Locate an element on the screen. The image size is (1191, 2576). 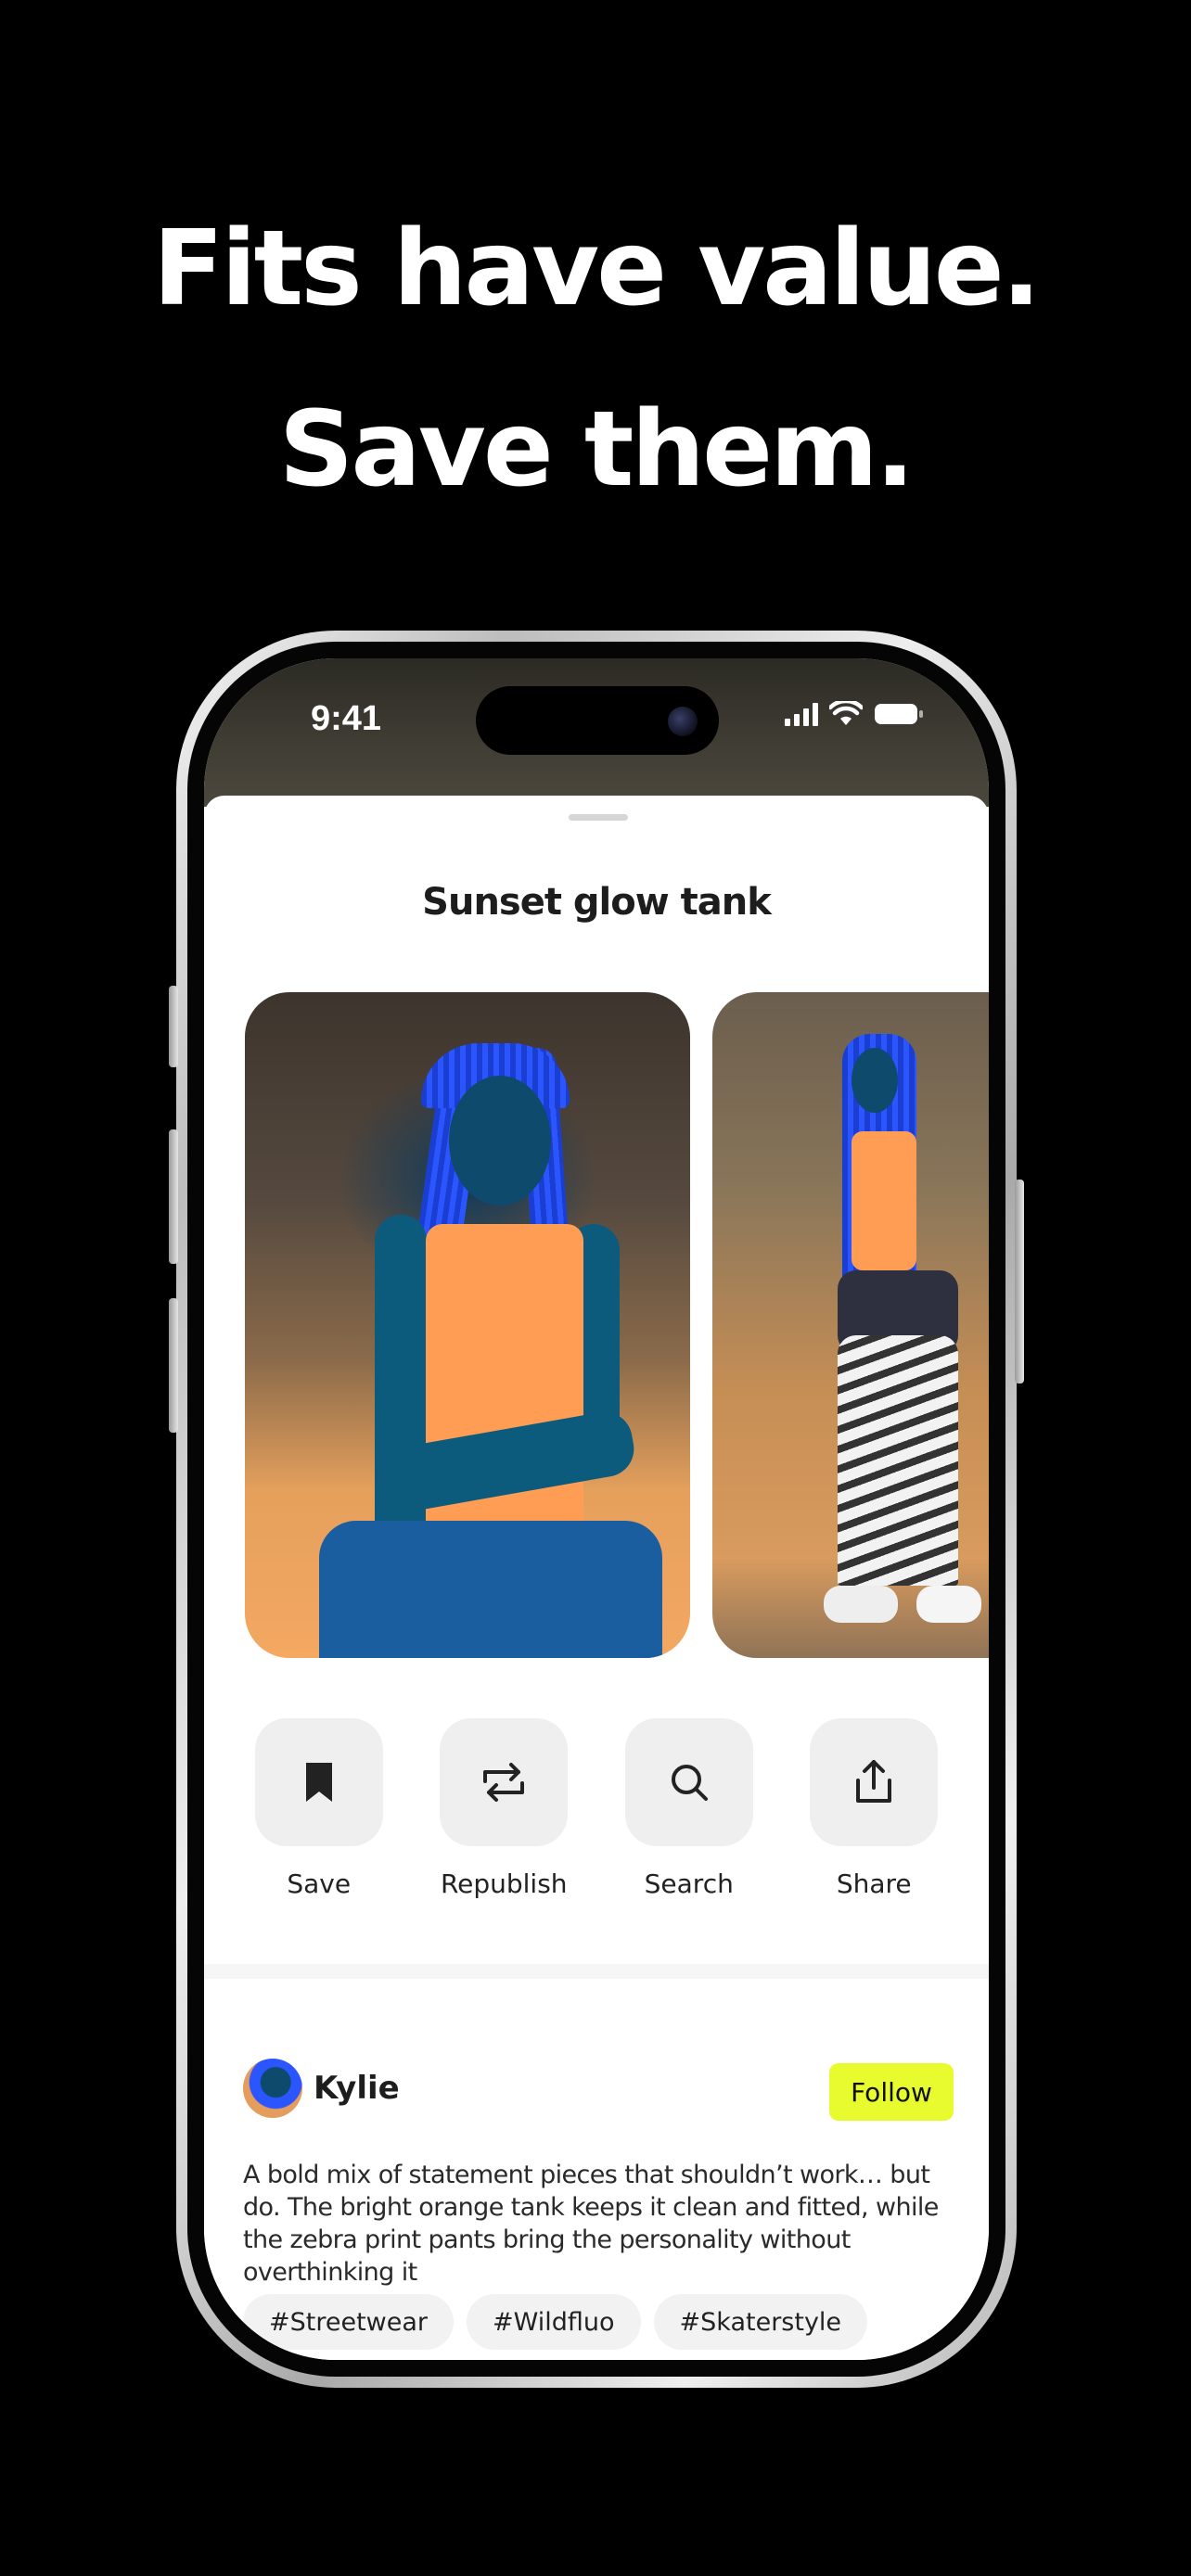
volume-down-button is located at coordinates (173, 1365).